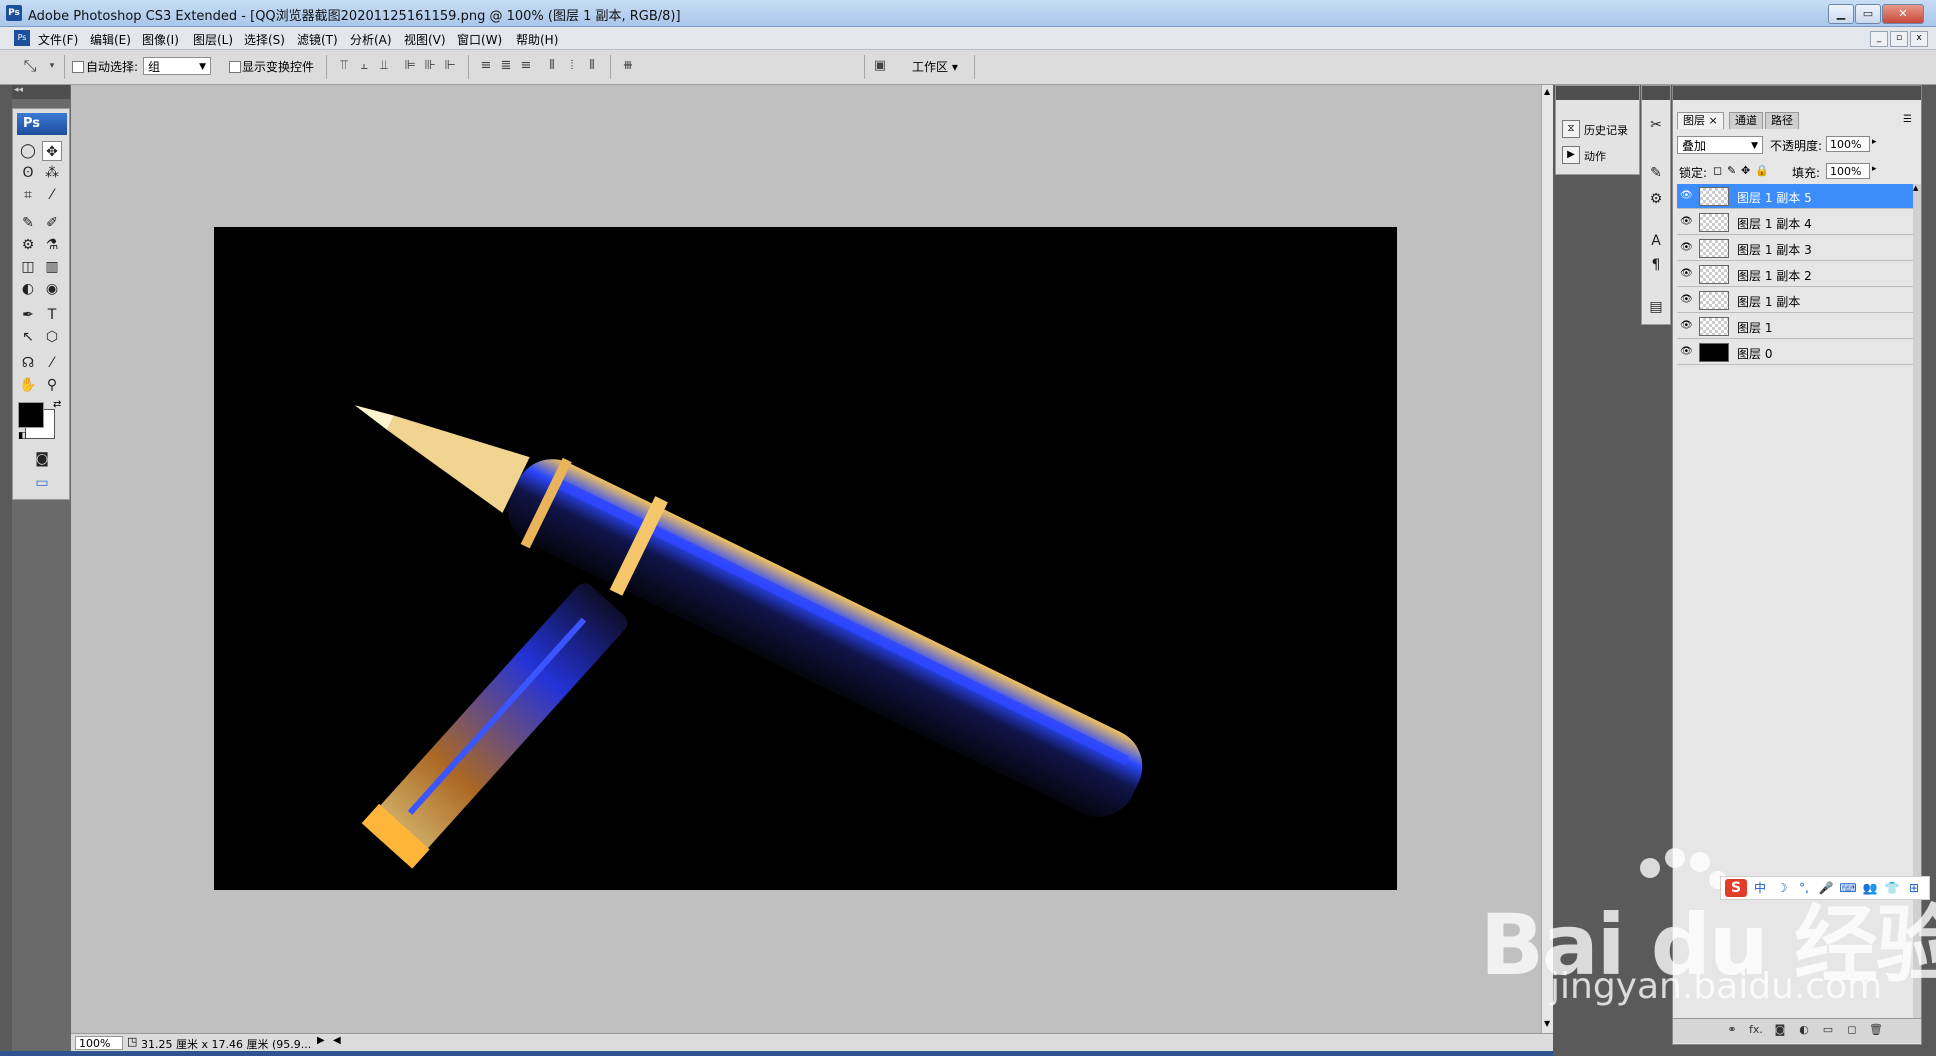 This screenshot has height=1056, width=1936. Describe the element at coordinates (1720, 145) in the screenshot. I see `blend-mode-dropdown: 叠加 ▼` at that location.